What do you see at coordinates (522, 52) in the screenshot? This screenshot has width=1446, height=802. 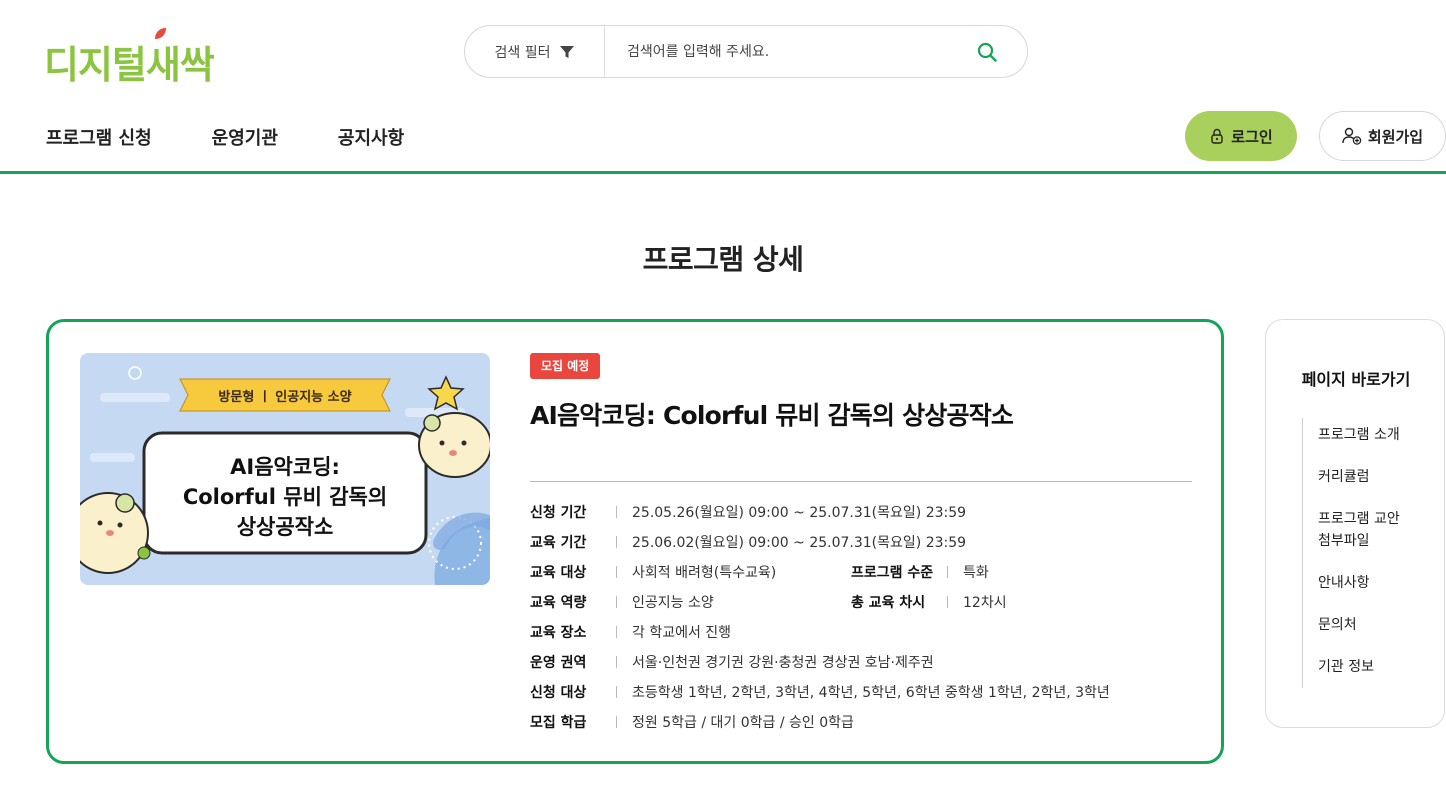 I see `search-filter-label: 검색 필터` at bounding box center [522, 52].